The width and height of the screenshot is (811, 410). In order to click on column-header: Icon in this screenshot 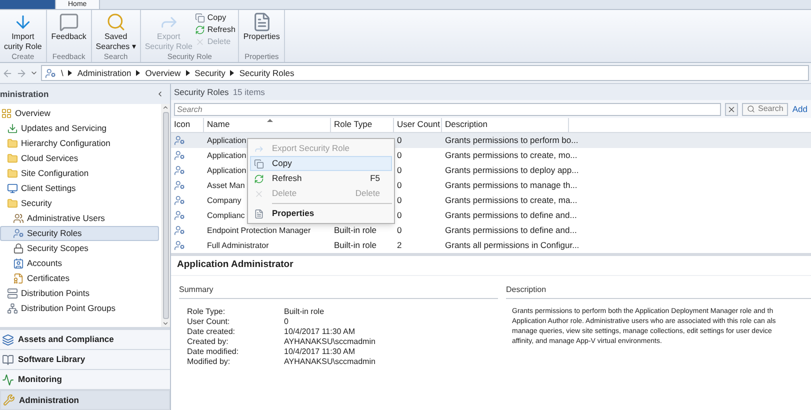, I will do `click(187, 125)`.